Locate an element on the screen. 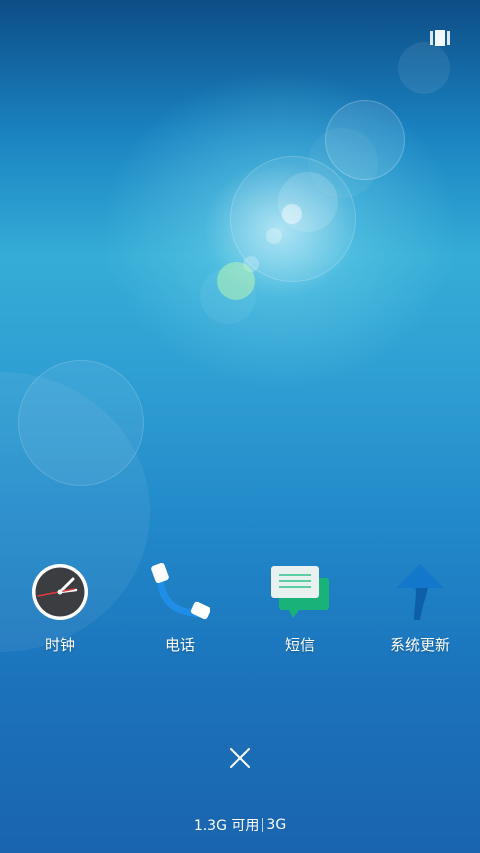  recent-app-messages: 短信 is located at coordinates (300, 607).